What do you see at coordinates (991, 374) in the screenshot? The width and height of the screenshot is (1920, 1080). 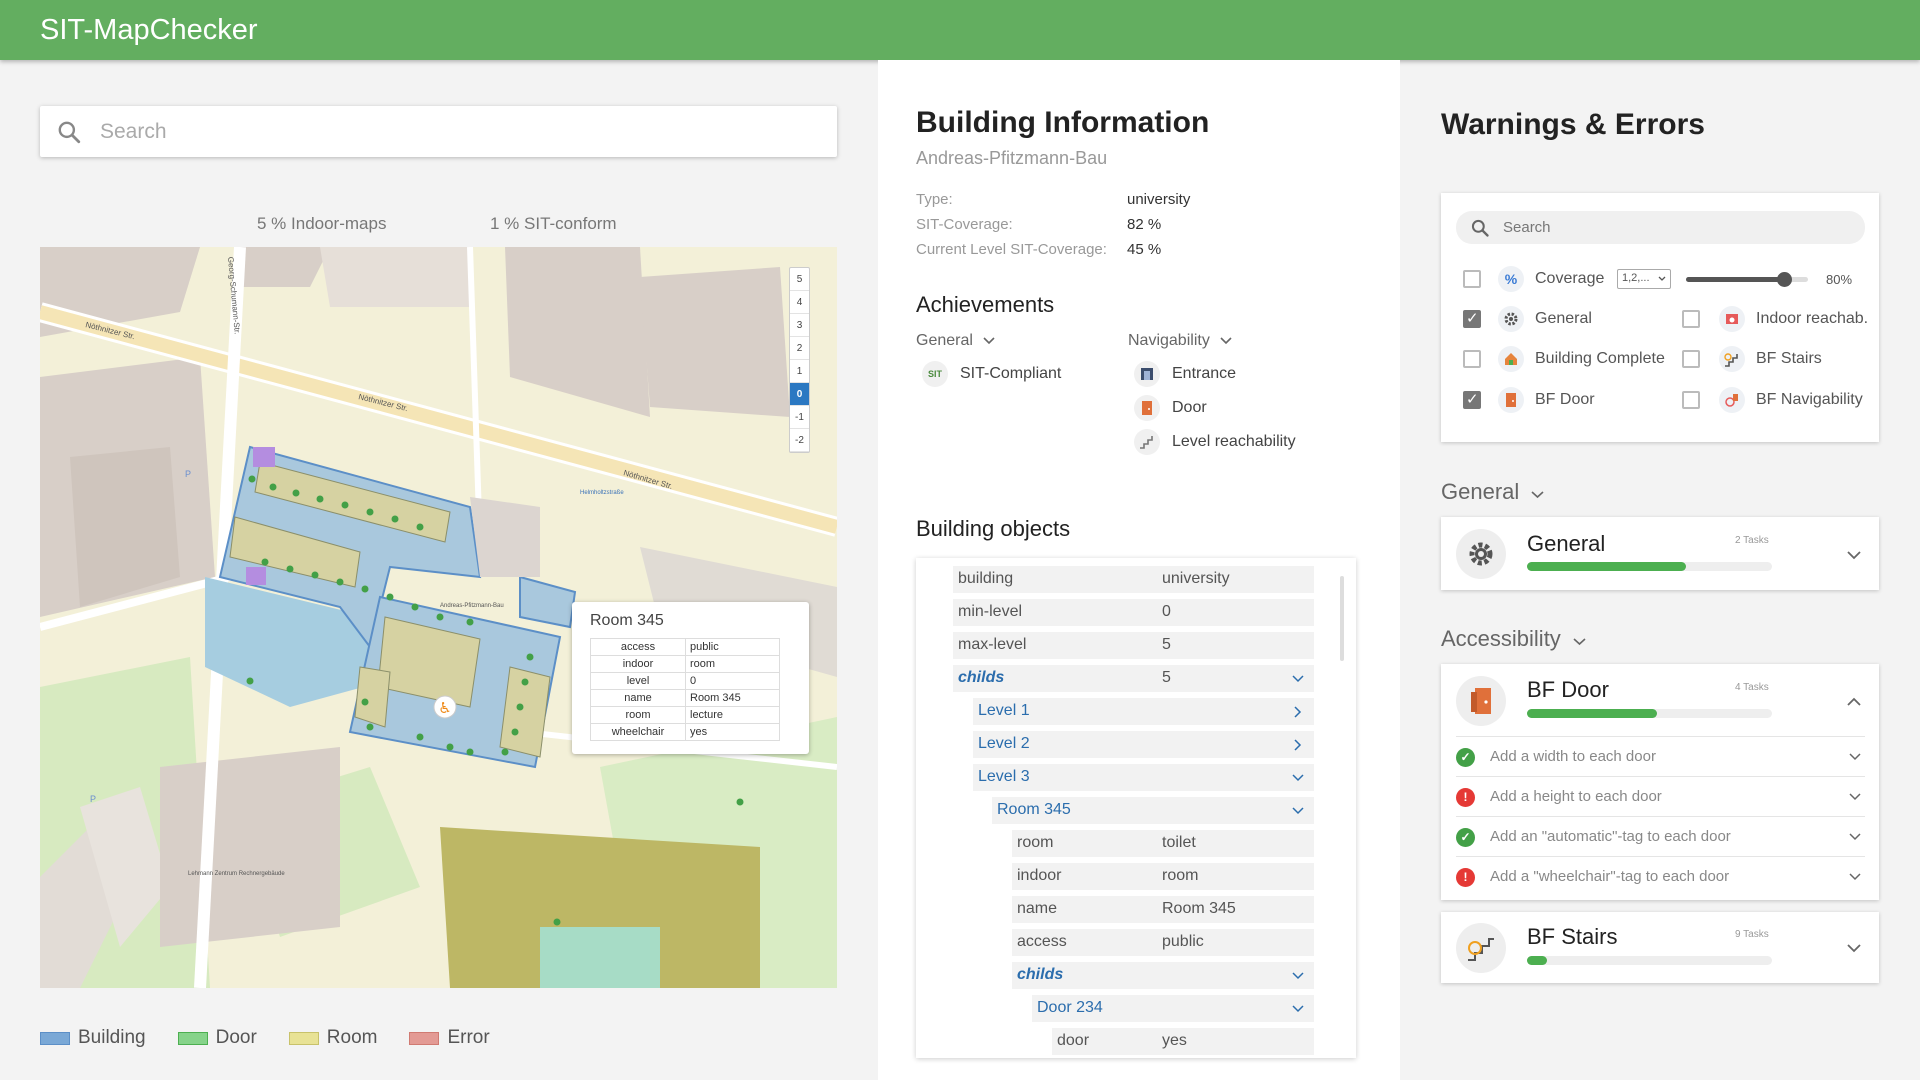 I see `achievement-sit-compliant: SIT SIT-Compliant` at bounding box center [991, 374].